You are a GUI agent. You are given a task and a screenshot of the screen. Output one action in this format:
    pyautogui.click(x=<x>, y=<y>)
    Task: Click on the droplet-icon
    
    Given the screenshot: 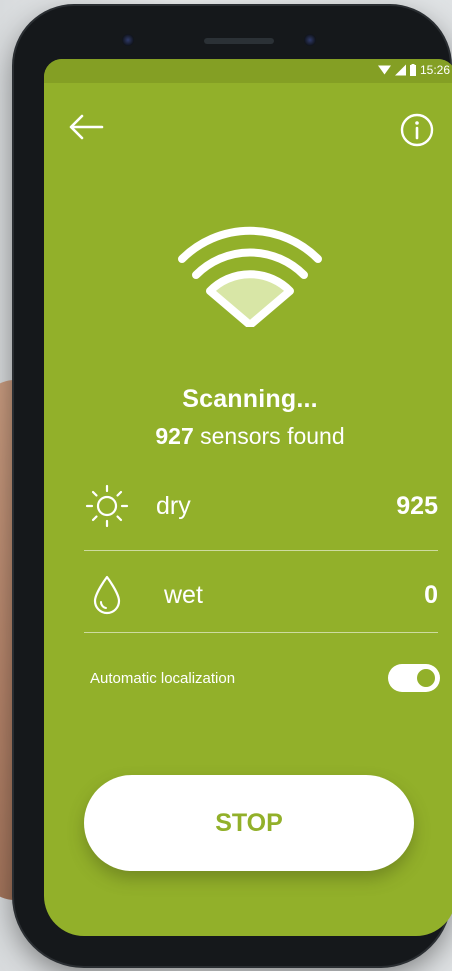 What is the action you would take?
    pyautogui.click(x=107, y=595)
    